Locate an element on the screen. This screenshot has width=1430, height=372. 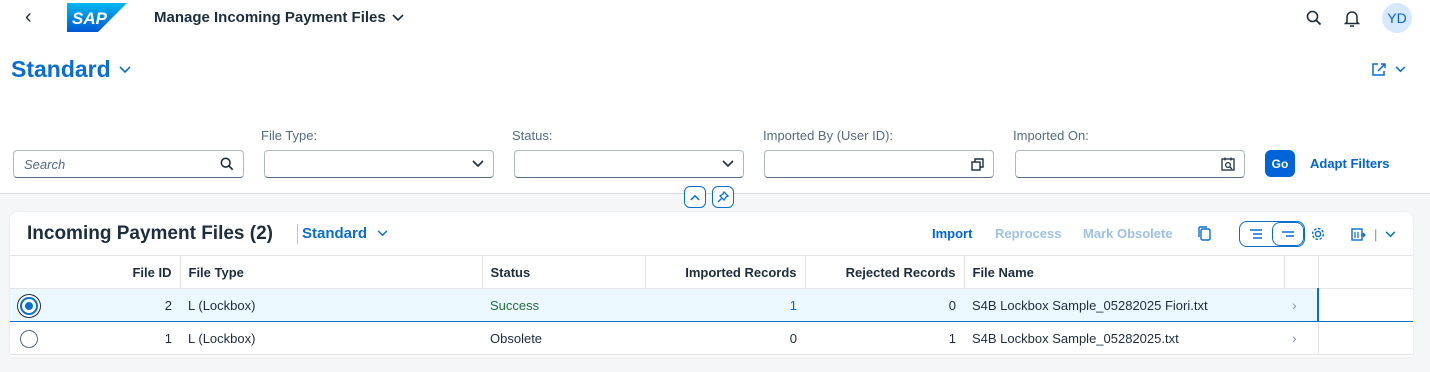
share-icon is located at coordinates (1379, 69).